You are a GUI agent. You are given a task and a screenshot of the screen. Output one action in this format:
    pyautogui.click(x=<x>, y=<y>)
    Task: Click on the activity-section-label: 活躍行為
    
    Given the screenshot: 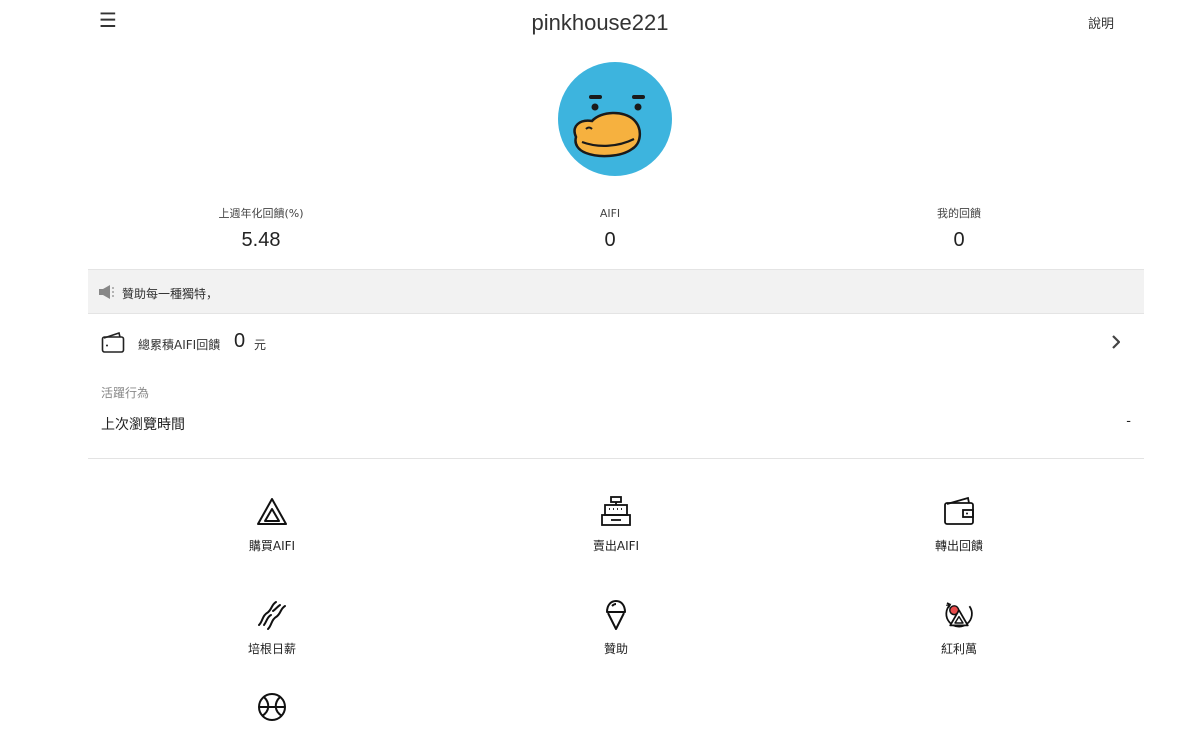 What is the action you would take?
    pyautogui.click(x=125, y=393)
    